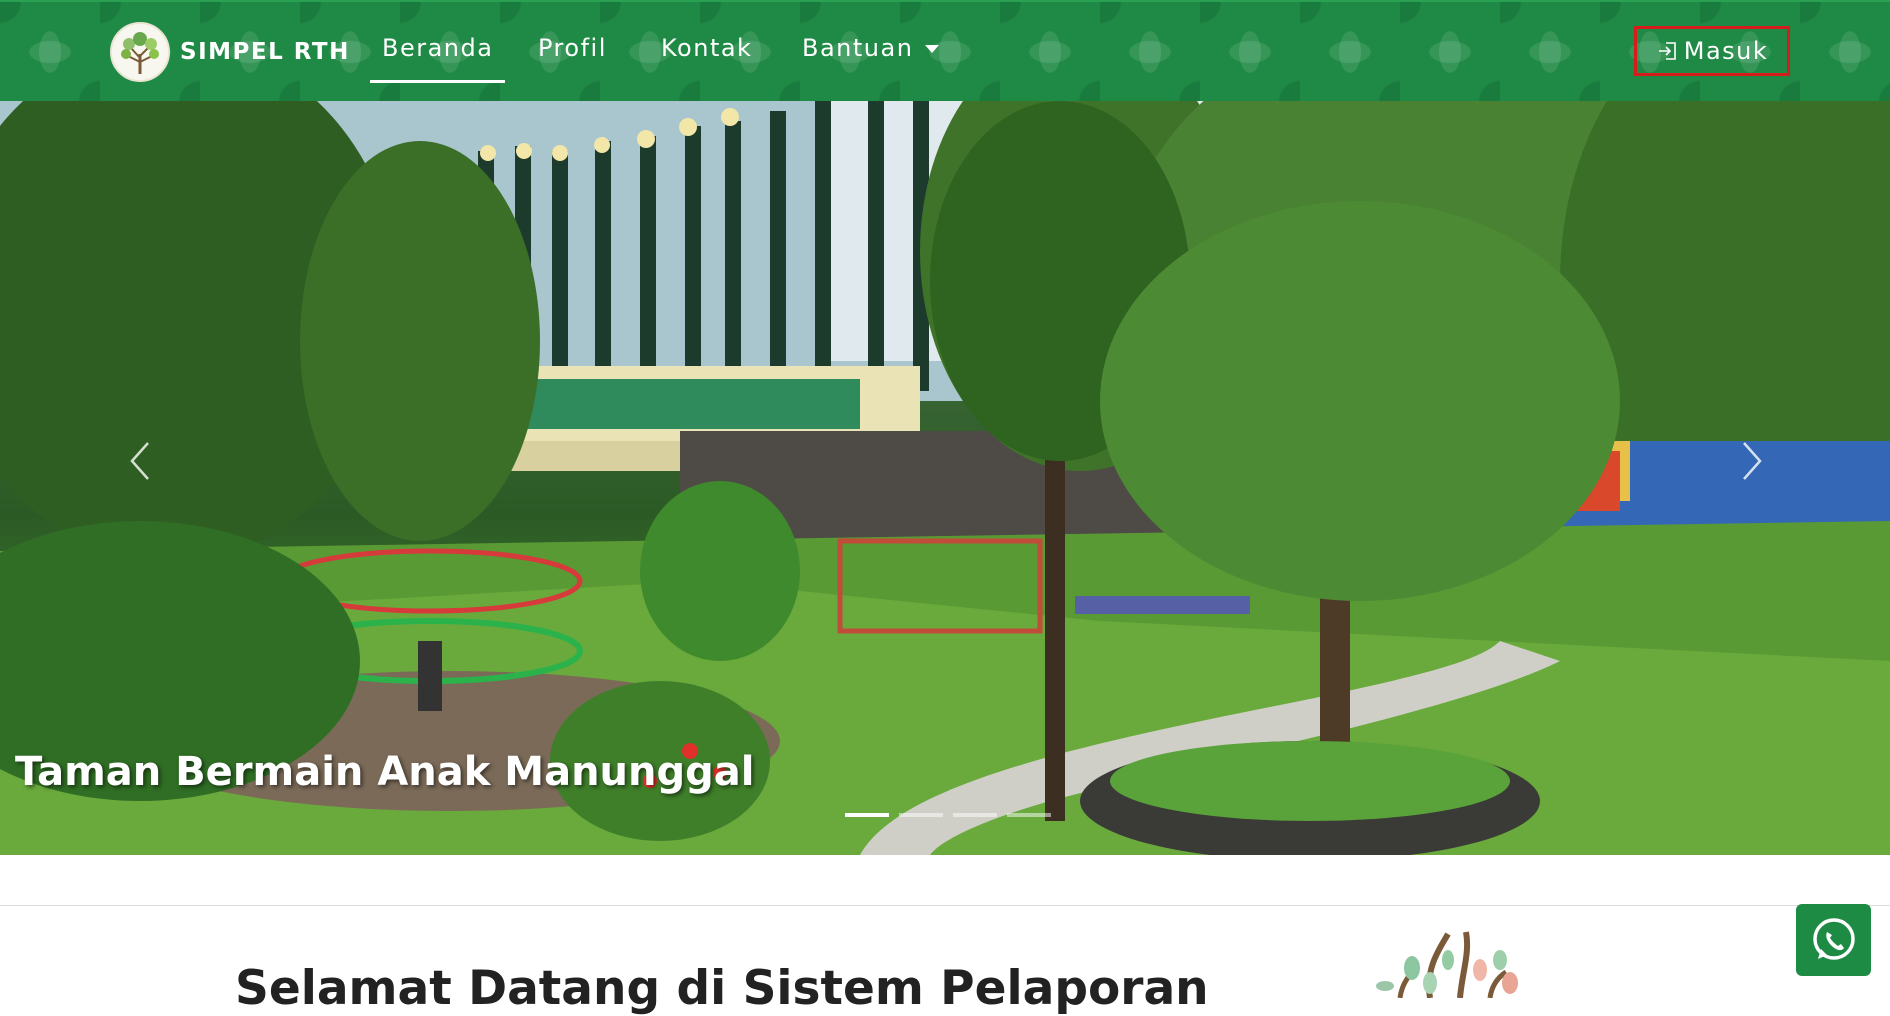 The height and width of the screenshot is (1016, 1890). I want to click on carousel-indicators, so click(948, 815).